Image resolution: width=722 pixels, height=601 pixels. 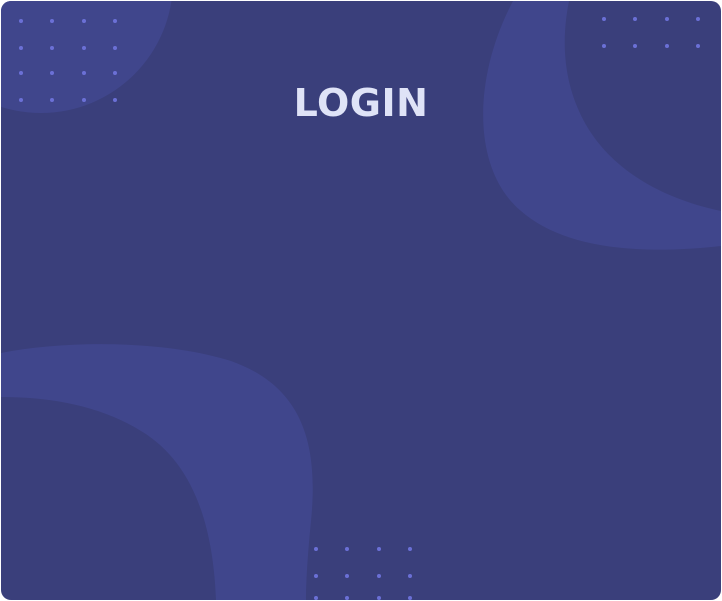 I want to click on dot-grid-bottom, so click(x=363, y=573).